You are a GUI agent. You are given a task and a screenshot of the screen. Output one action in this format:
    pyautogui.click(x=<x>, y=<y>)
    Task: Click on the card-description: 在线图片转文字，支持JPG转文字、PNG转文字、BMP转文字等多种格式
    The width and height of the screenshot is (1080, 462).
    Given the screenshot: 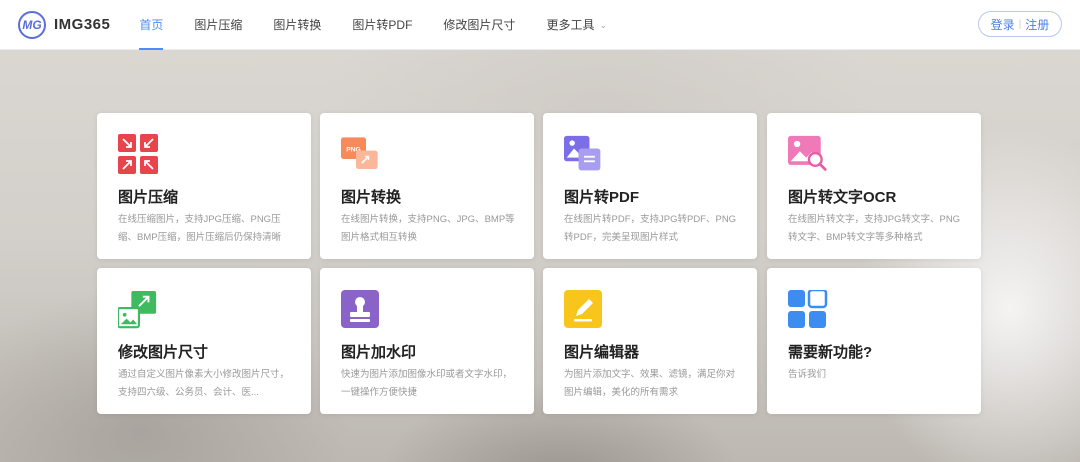 What is the action you would take?
    pyautogui.click(x=874, y=228)
    